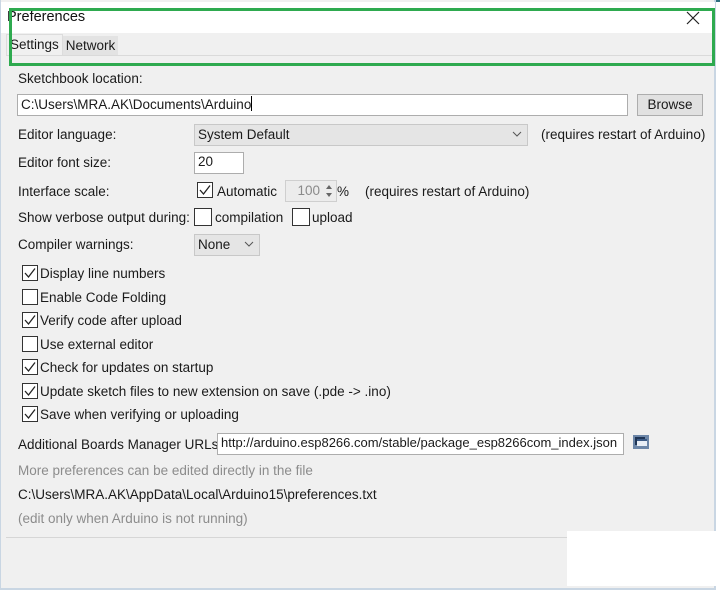 The height and width of the screenshot is (593, 720). Describe the element at coordinates (103, 273) in the screenshot. I see `option-label: Display line numbers` at that location.